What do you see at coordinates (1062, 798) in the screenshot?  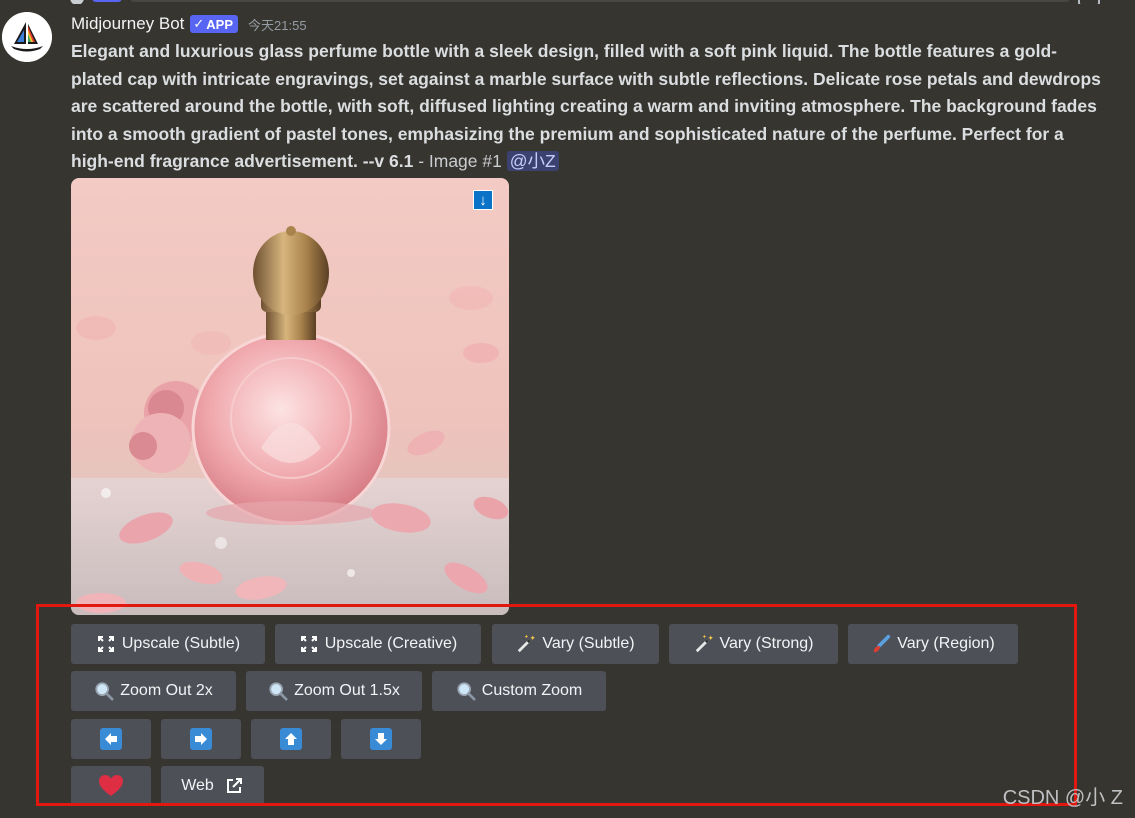 I see `watermark: CSDN @小 Z` at bounding box center [1062, 798].